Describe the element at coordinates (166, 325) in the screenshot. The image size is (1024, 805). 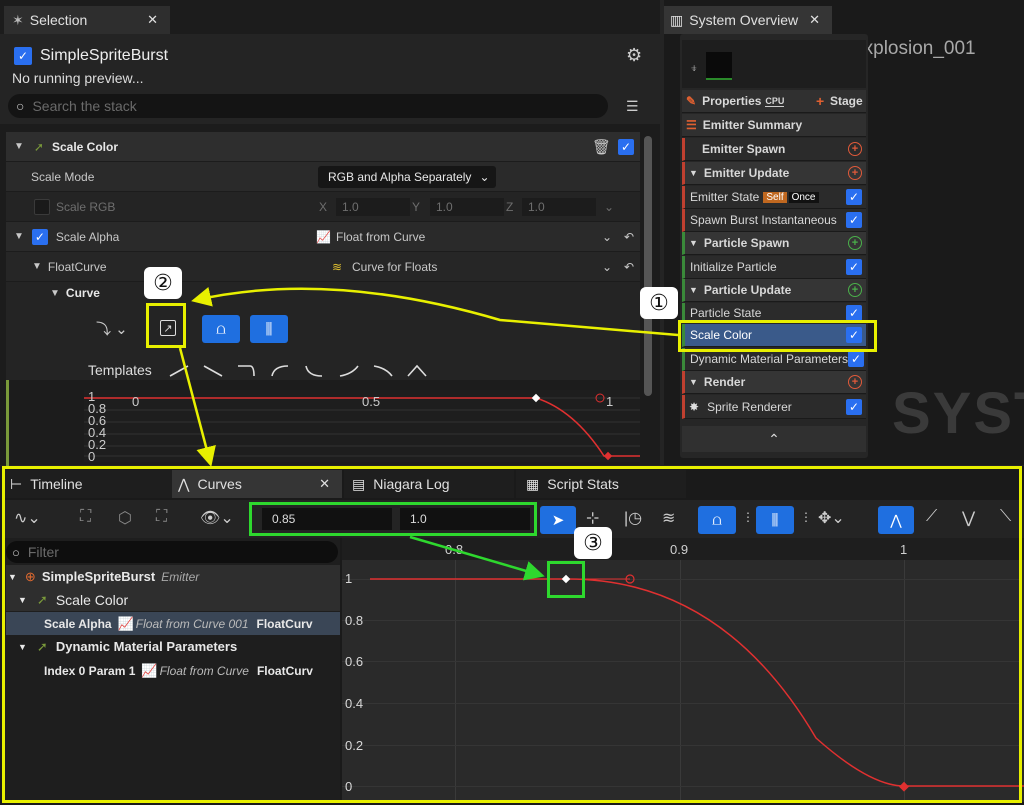
I see `highlight-open-curve-button` at that location.